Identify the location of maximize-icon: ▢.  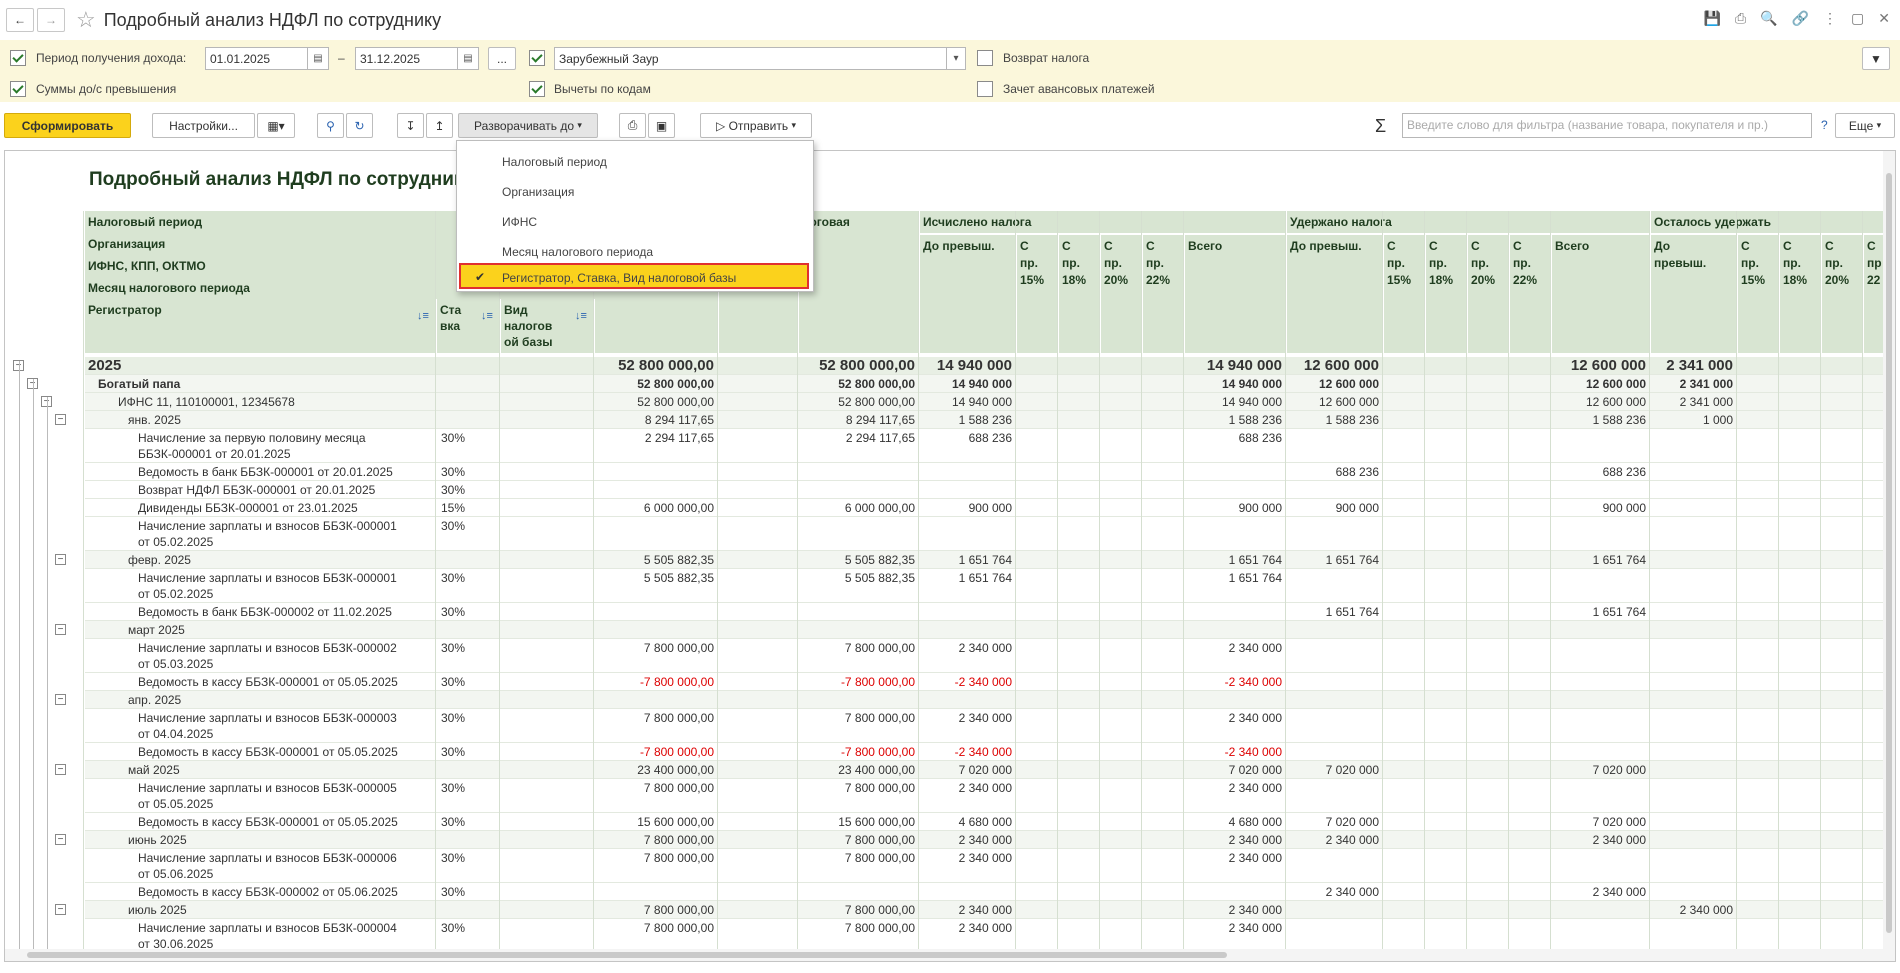
(1857, 18).